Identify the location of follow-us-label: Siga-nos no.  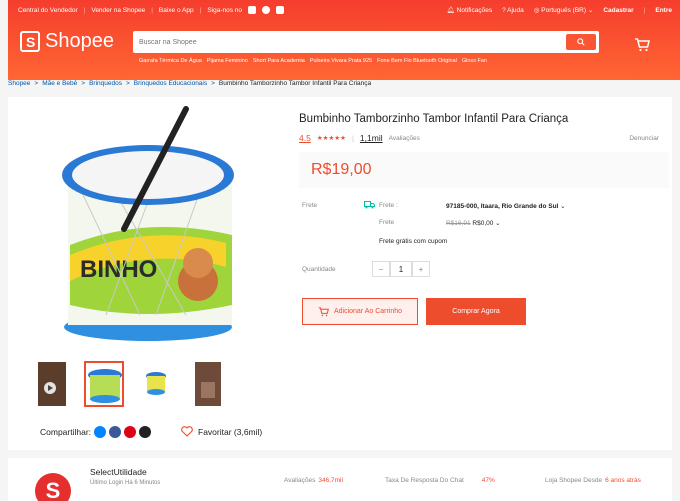
(225, 10).